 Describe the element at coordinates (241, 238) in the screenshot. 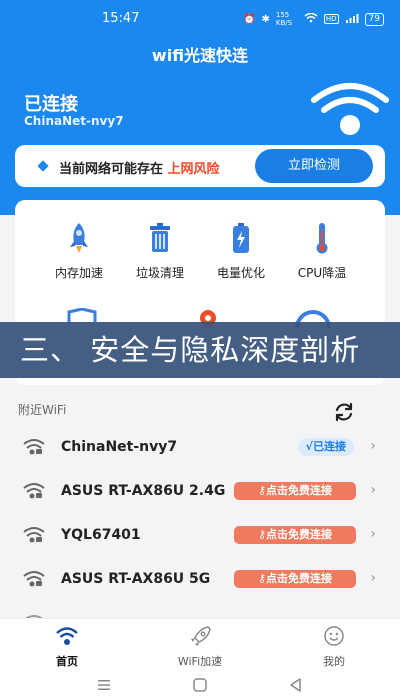

I see `battery-icon` at that location.